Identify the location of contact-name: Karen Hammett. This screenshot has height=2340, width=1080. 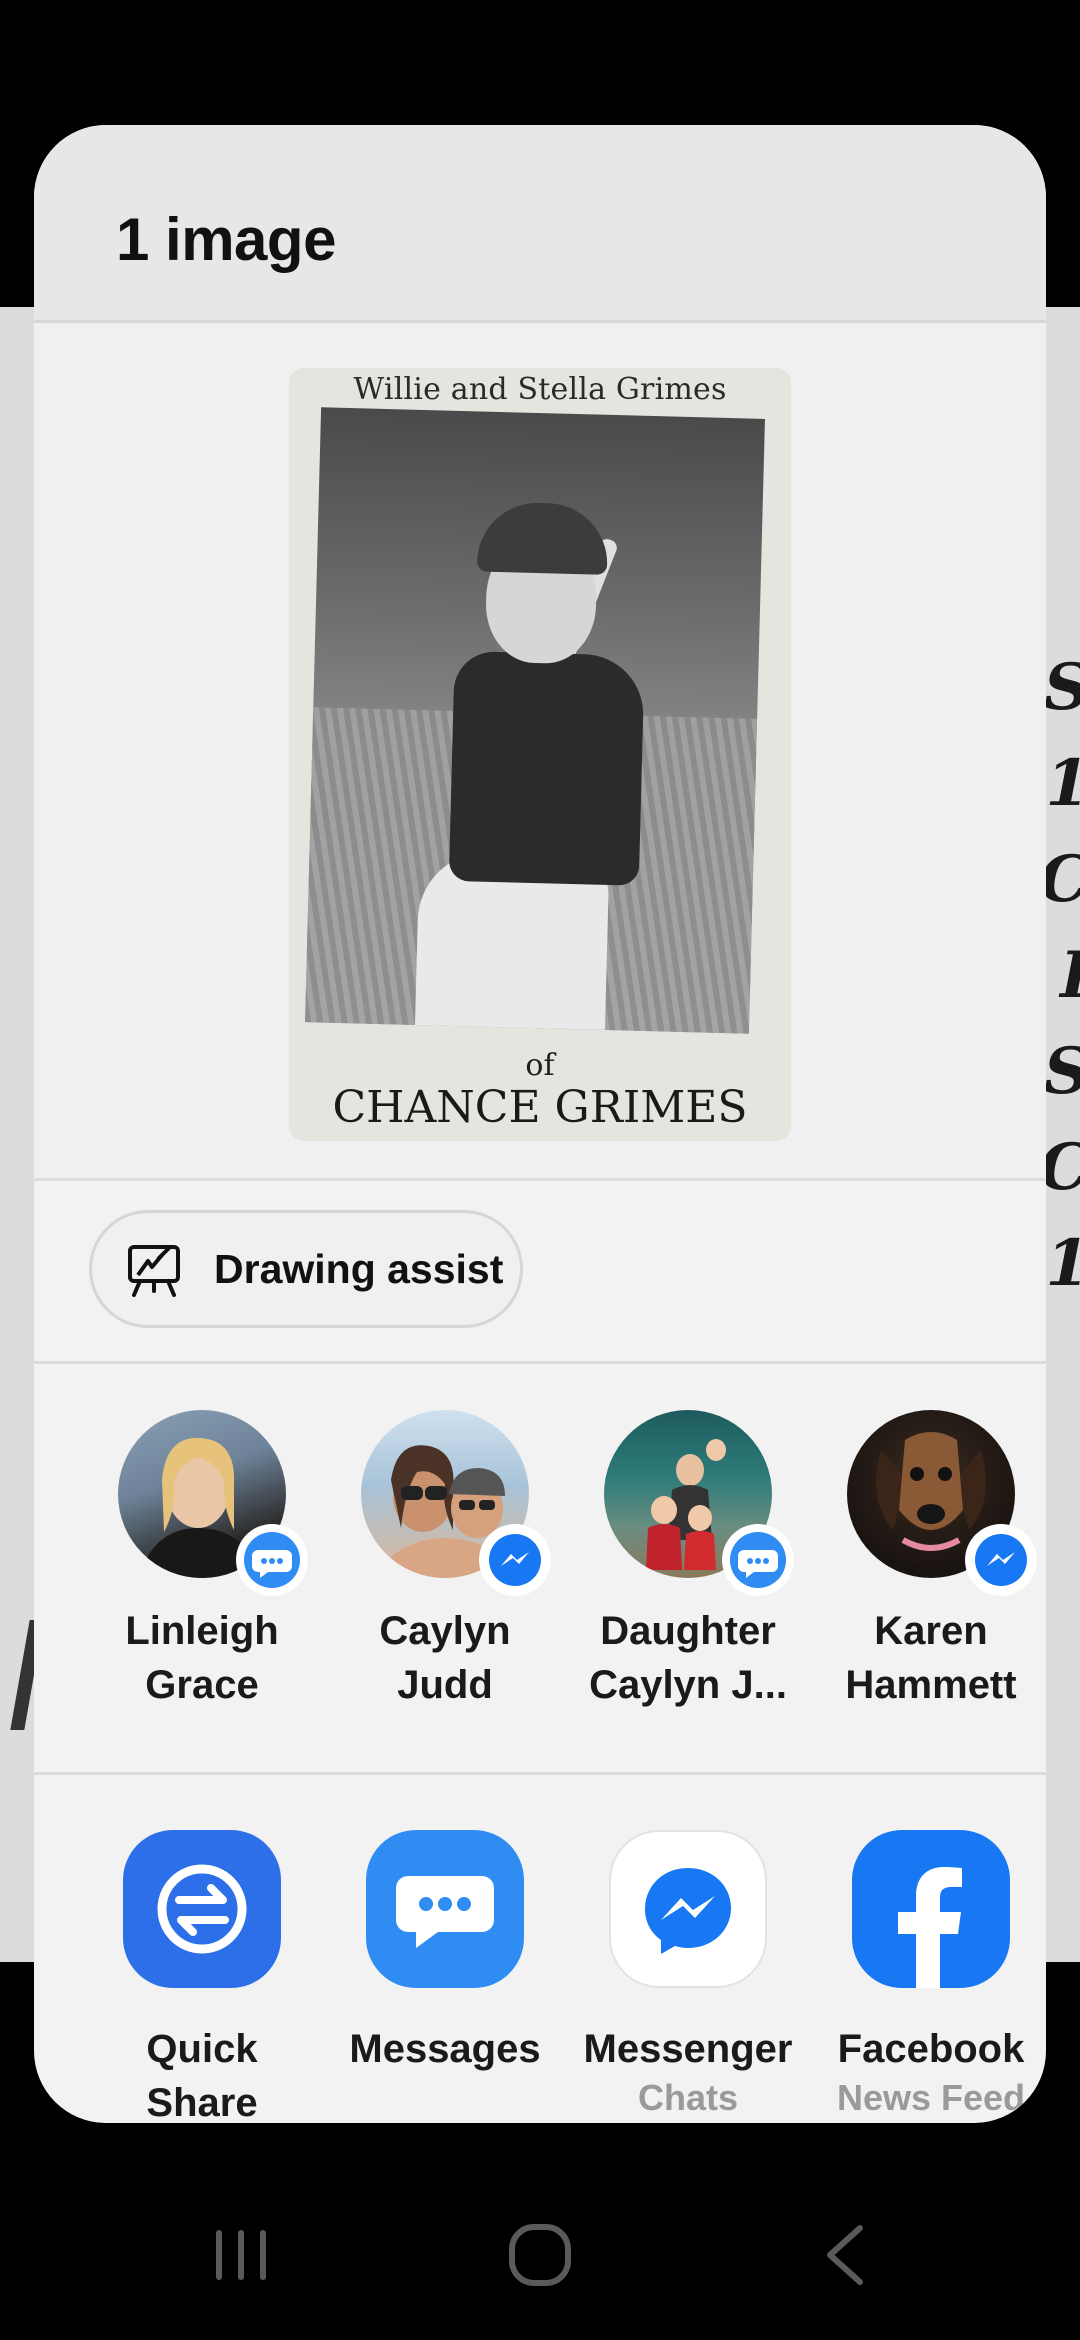
(931, 1658).